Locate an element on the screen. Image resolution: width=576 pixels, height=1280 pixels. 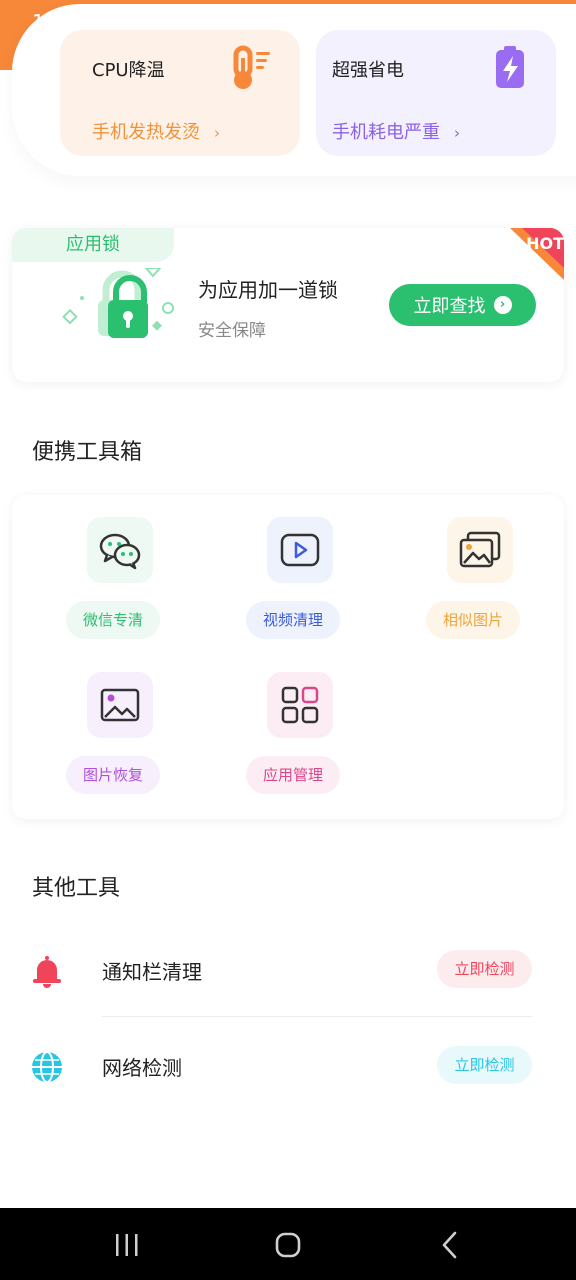
find-now-button: 立即查找 › is located at coordinates (462, 305).